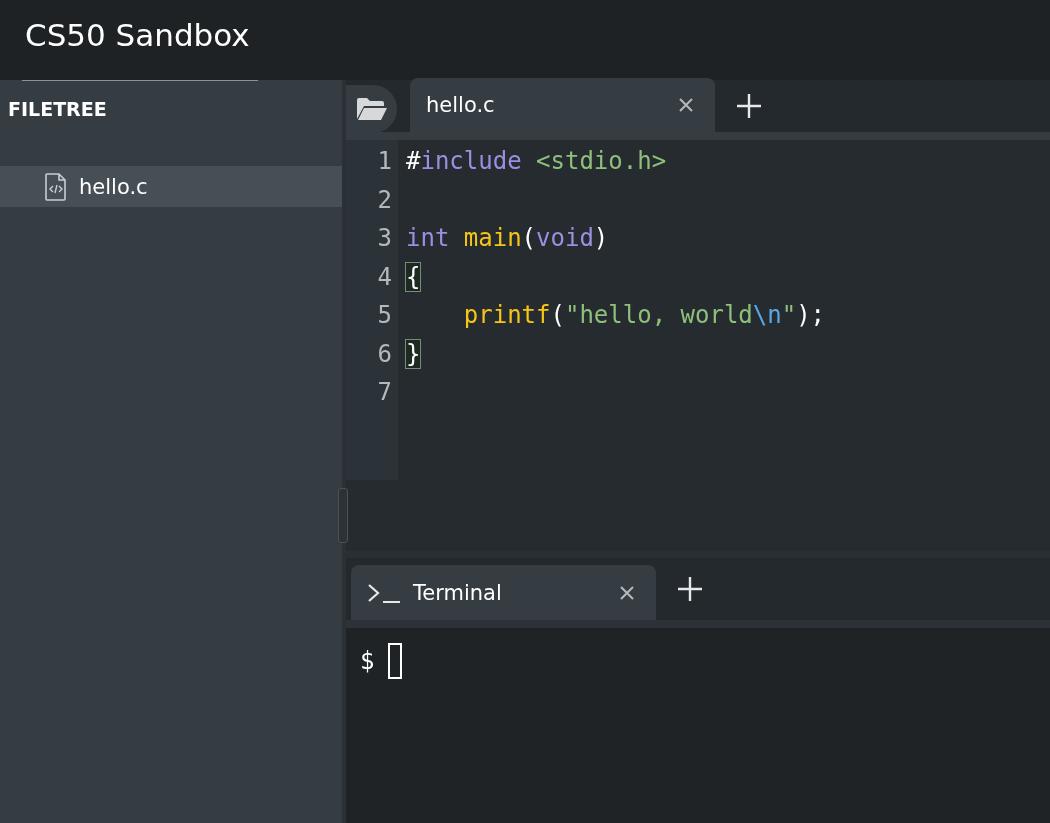 The height and width of the screenshot is (823, 1050). I want to click on line-number: 3, so click(384, 238).